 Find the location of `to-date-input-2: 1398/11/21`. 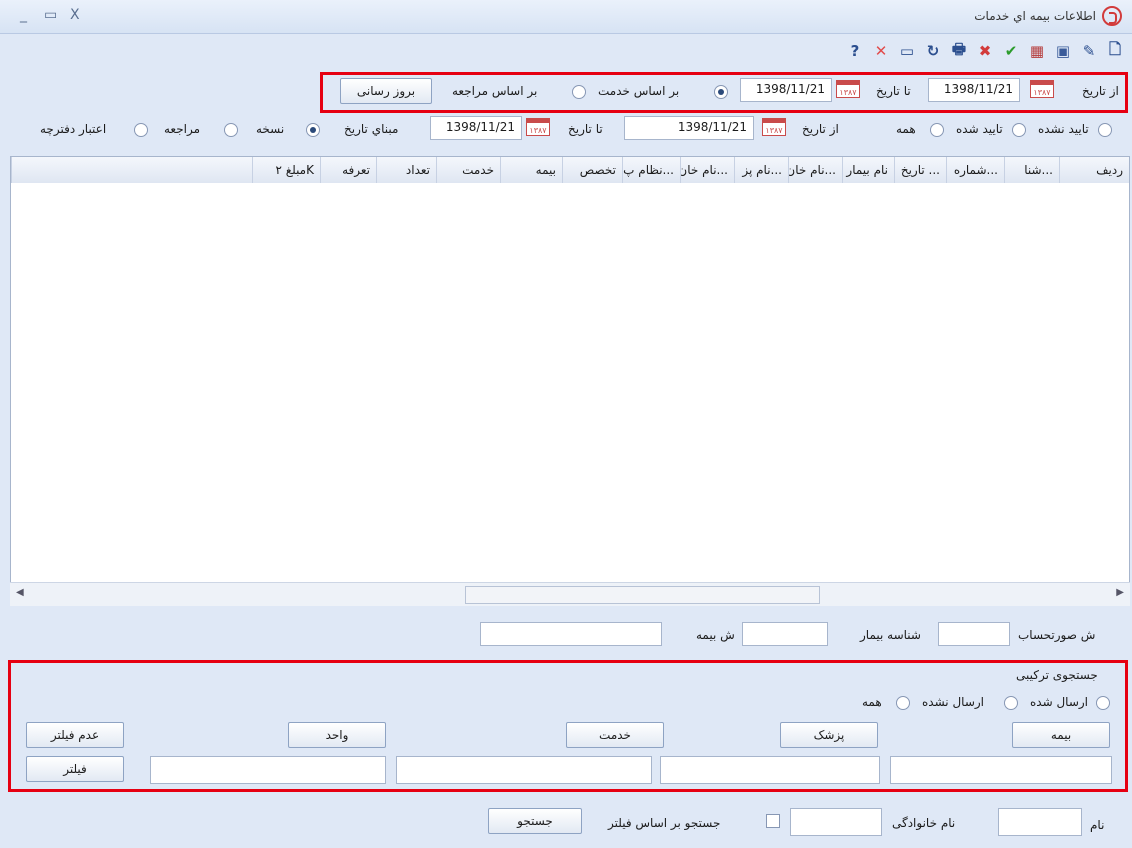

to-date-input-2: 1398/11/21 is located at coordinates (476, 128).